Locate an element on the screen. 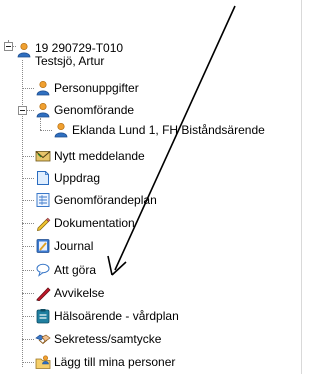 The image size is (320, 374). tree-item-label: Eklanda Lund 1, FH Biståndsärende is located at coordinates (168, 130).